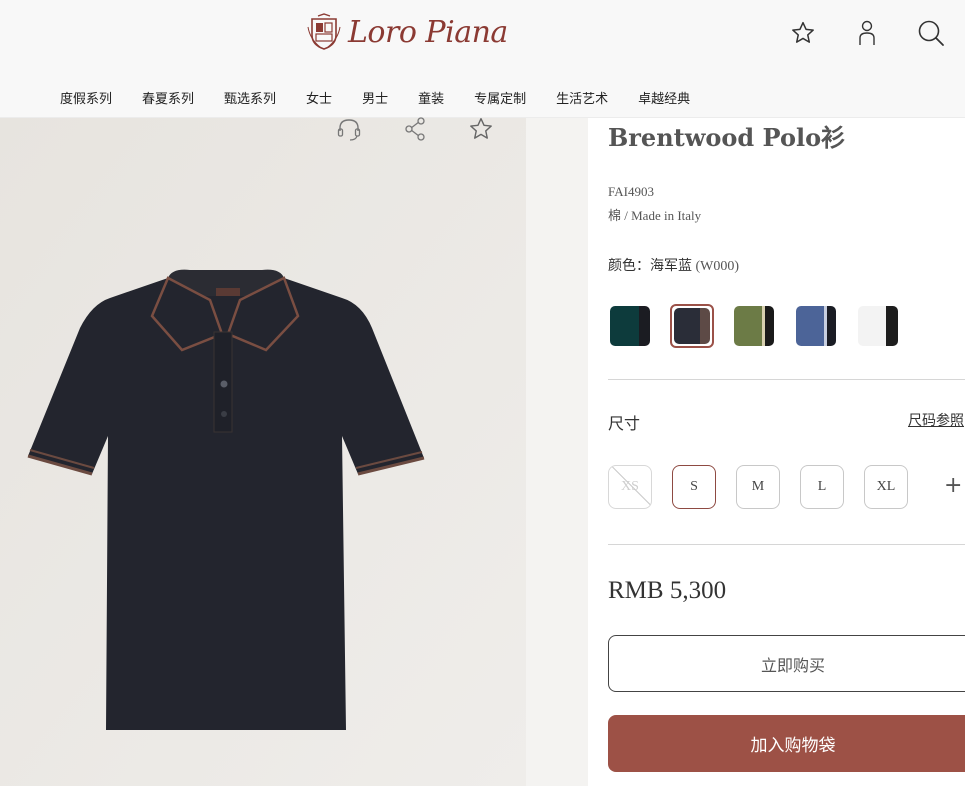 This screenshot has height=786, width=965. What do you see at coordinates (878, 326) in the screenshot?
I see `swatch-white` at bounding box center [878, 326].